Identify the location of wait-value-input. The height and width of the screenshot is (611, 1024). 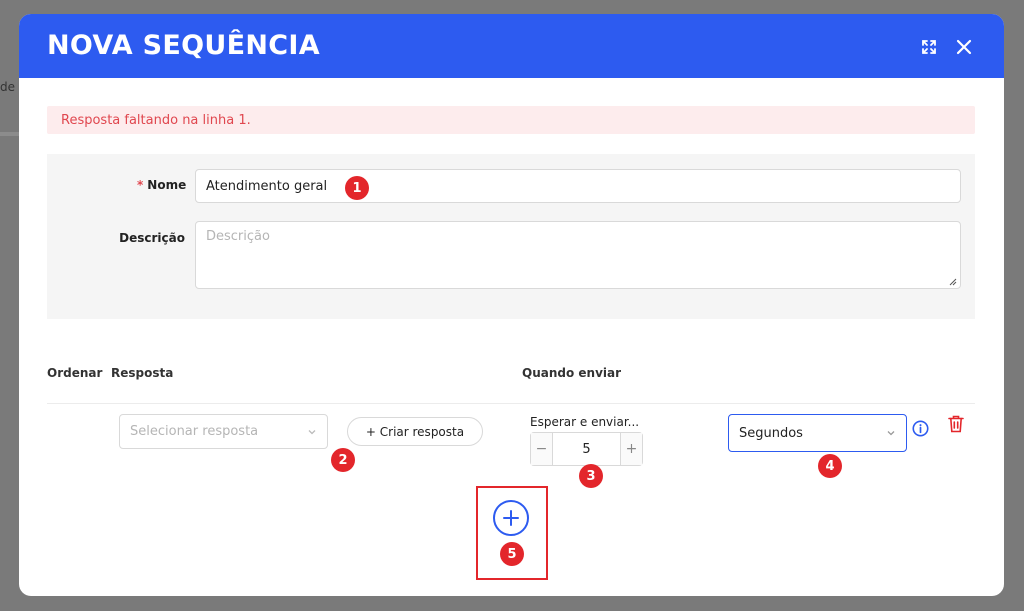
(586, 449).